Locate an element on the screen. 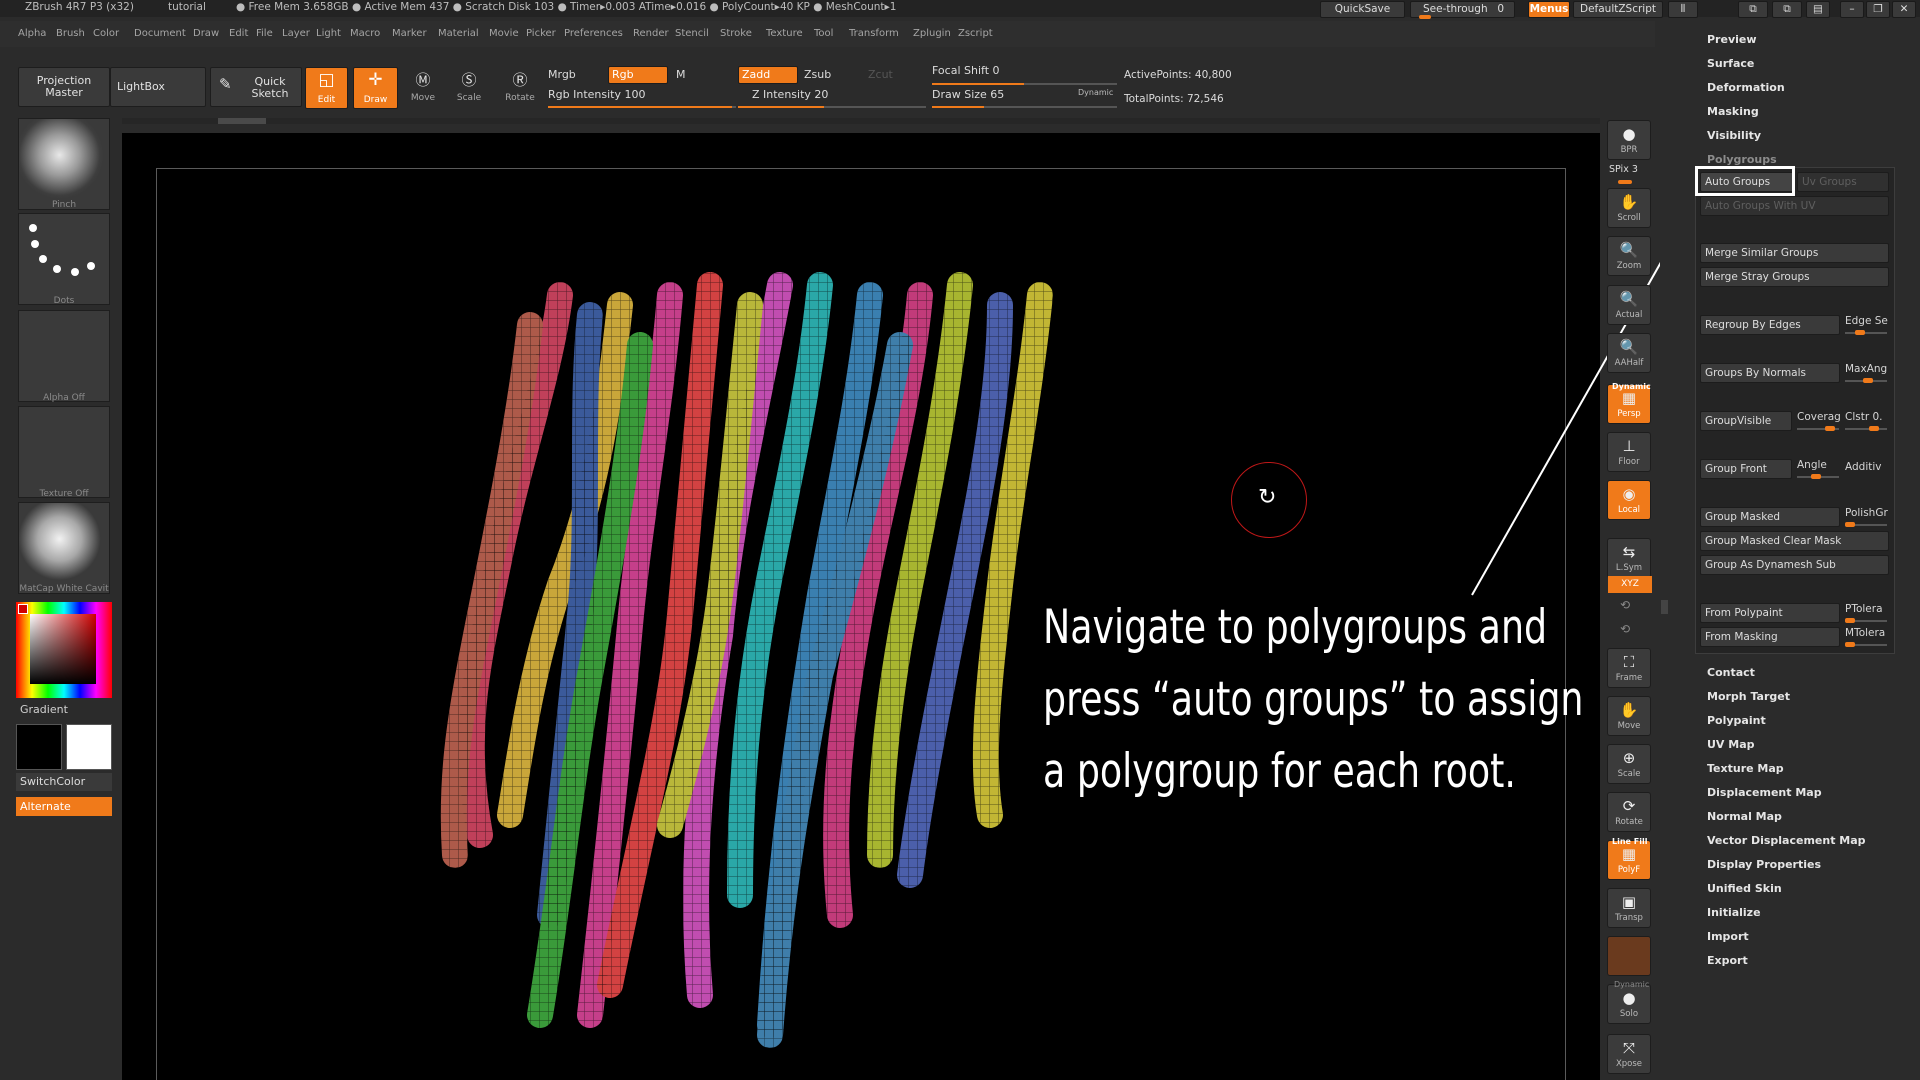 The image size is (1920, 1080). xpose-button: ⤧ Xpose is located at coordinates (1629, 1054).